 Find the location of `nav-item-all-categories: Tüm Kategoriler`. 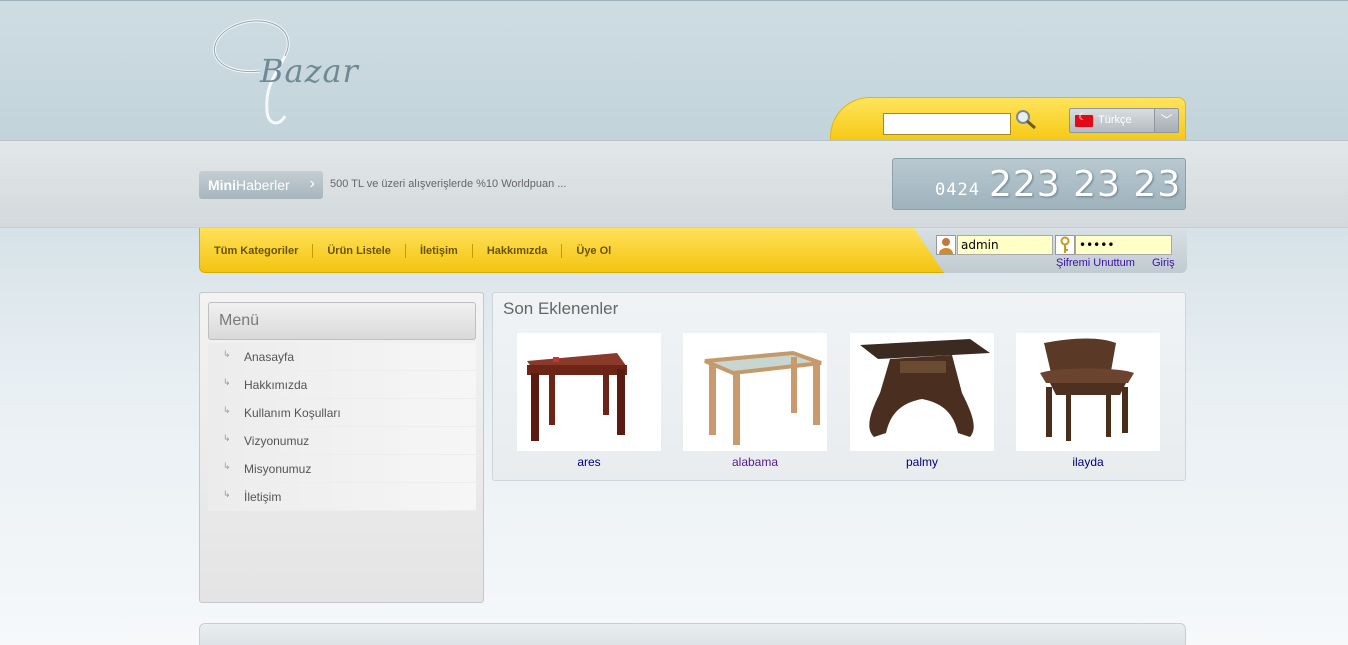

nav-item-all-categories: Tüm Kategoriler is located at coordinates (257, 250).